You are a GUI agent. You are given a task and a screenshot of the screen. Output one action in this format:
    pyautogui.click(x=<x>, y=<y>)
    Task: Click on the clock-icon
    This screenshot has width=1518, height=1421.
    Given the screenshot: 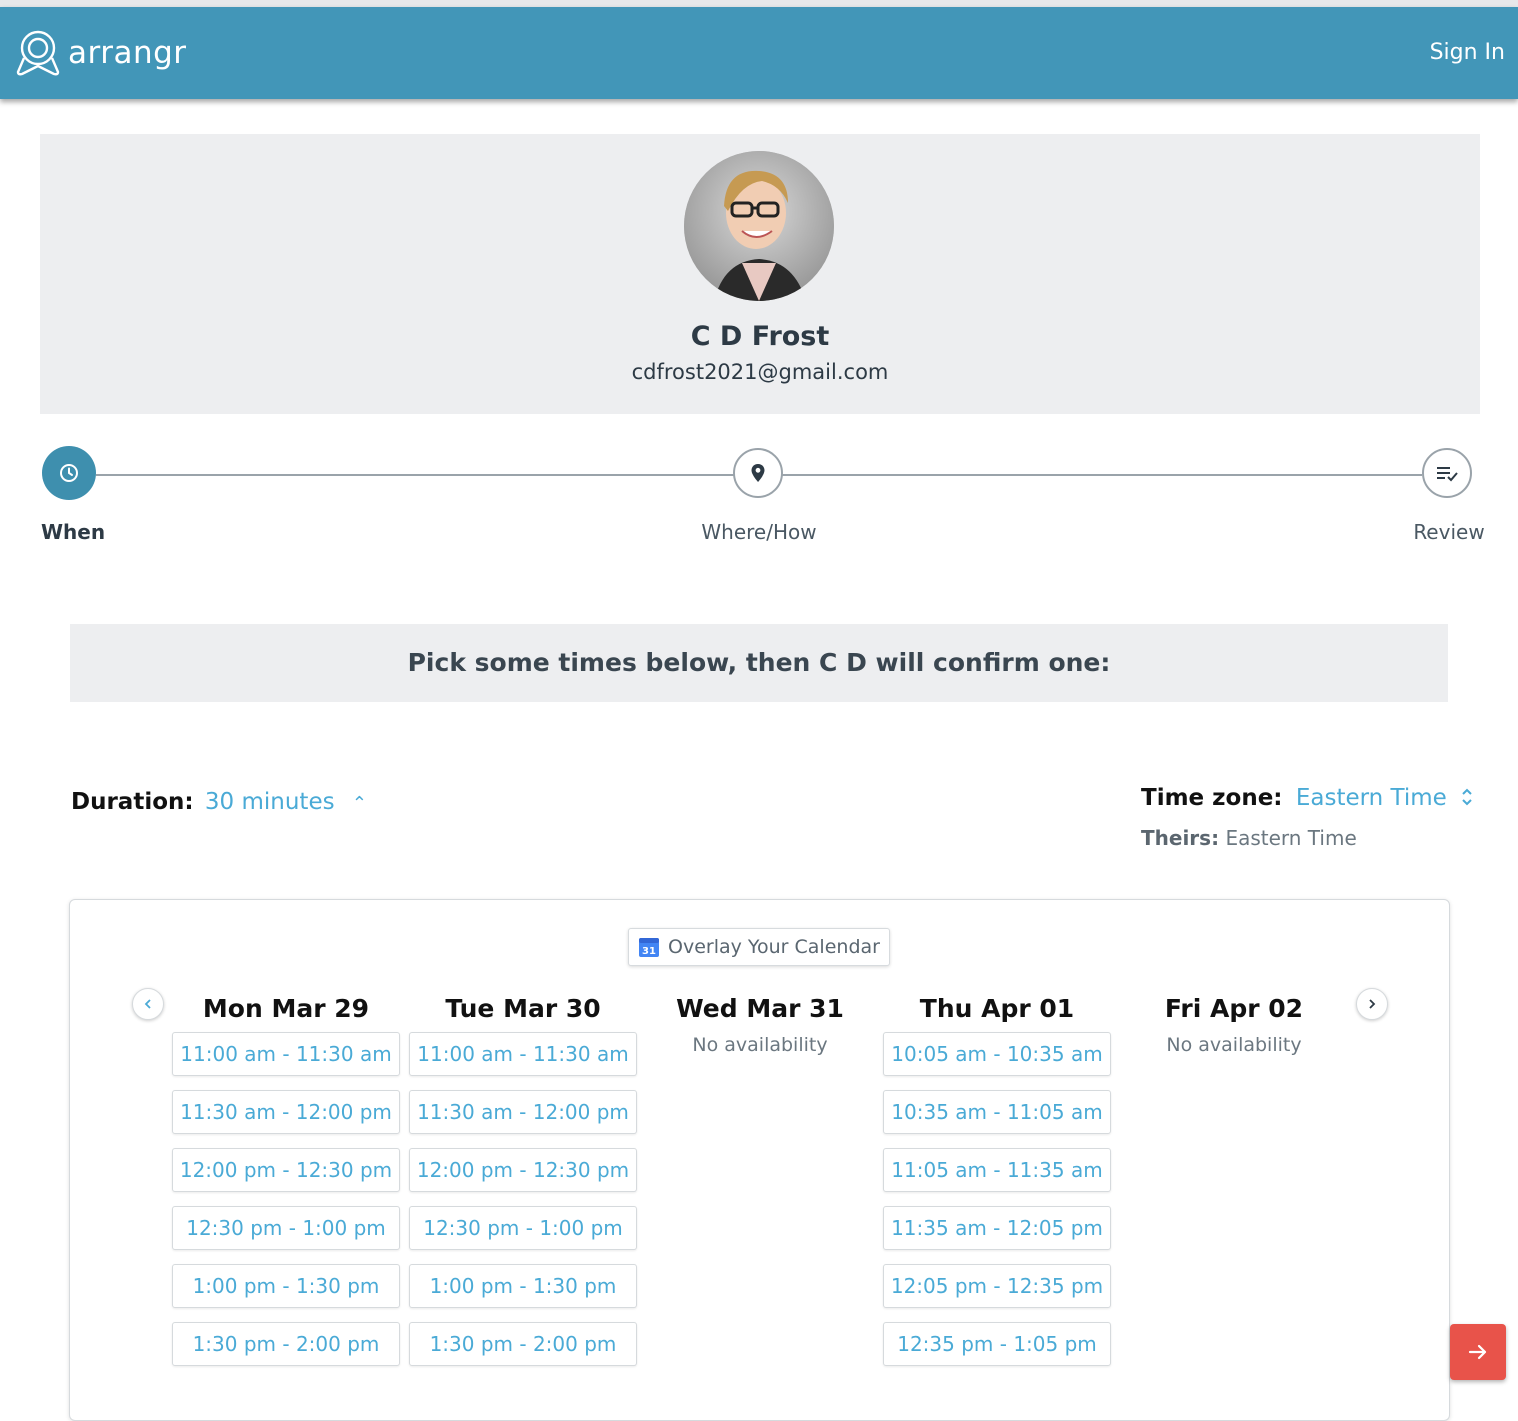 What is the action you would take?
    pyautogui.click(x=69, y=473)
    